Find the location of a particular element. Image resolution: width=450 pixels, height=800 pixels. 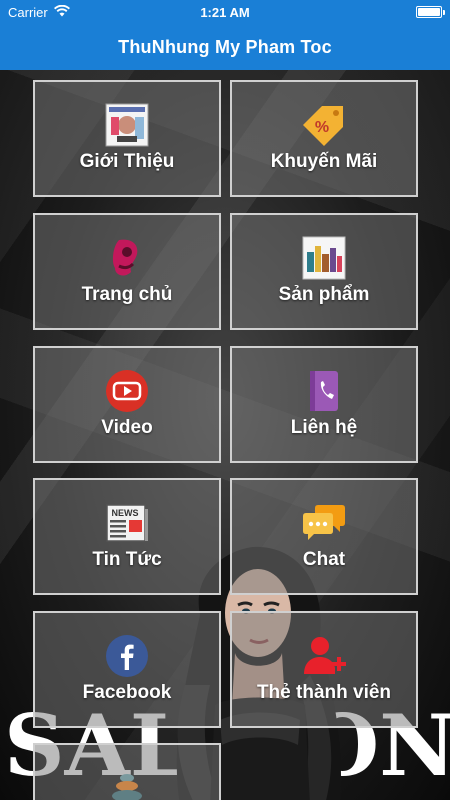

nav-bar: ThuNhung My Pham Toc is located at coordinates (225, 47).